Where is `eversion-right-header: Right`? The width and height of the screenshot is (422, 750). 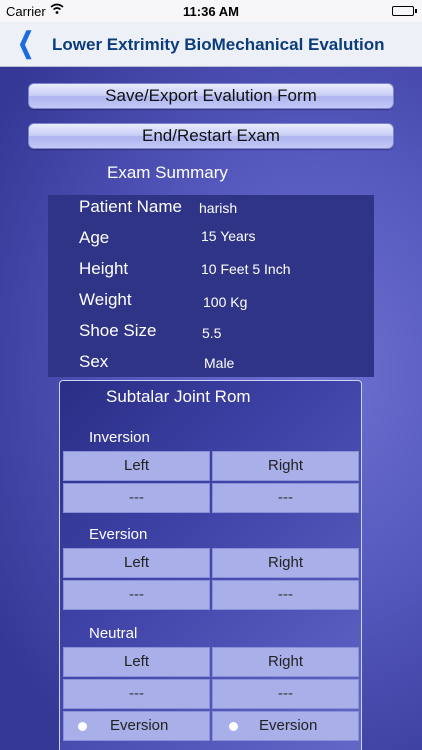 eversion-right-header: Right is located at coordinates (285, 563).